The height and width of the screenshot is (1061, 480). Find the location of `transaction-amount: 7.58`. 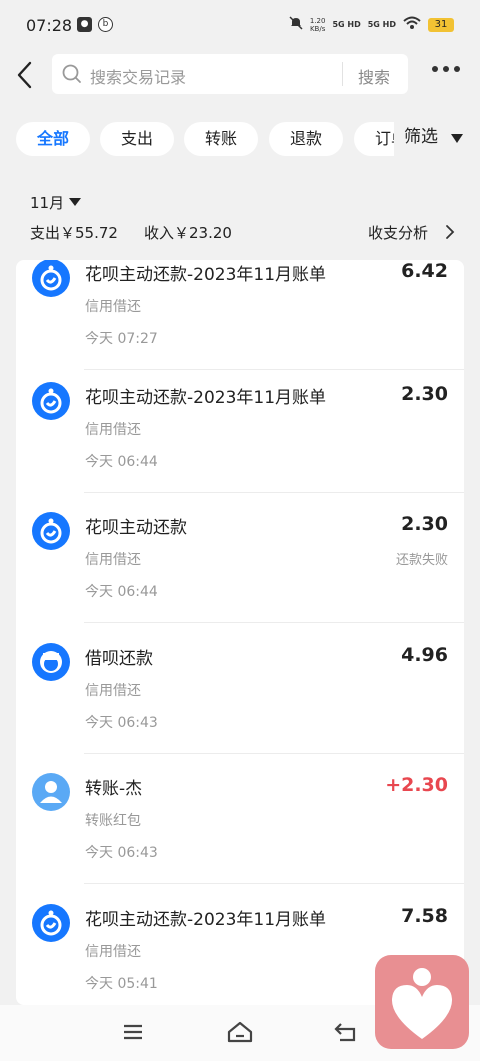

transaction-amount: 7.58 is located at coordinates (424, 916).